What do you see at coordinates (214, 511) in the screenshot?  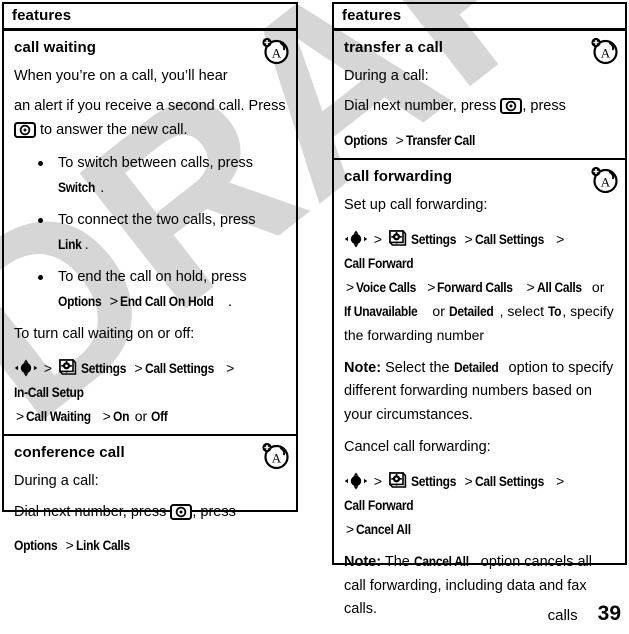 I see `text: , press` at bounding box center [214, 511].